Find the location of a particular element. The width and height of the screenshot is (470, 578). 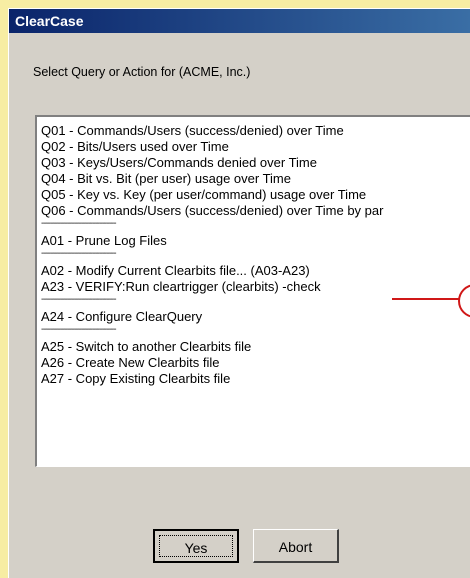

list-item: A24 - Configure ClearQuery is located at coordinates (255, 317).